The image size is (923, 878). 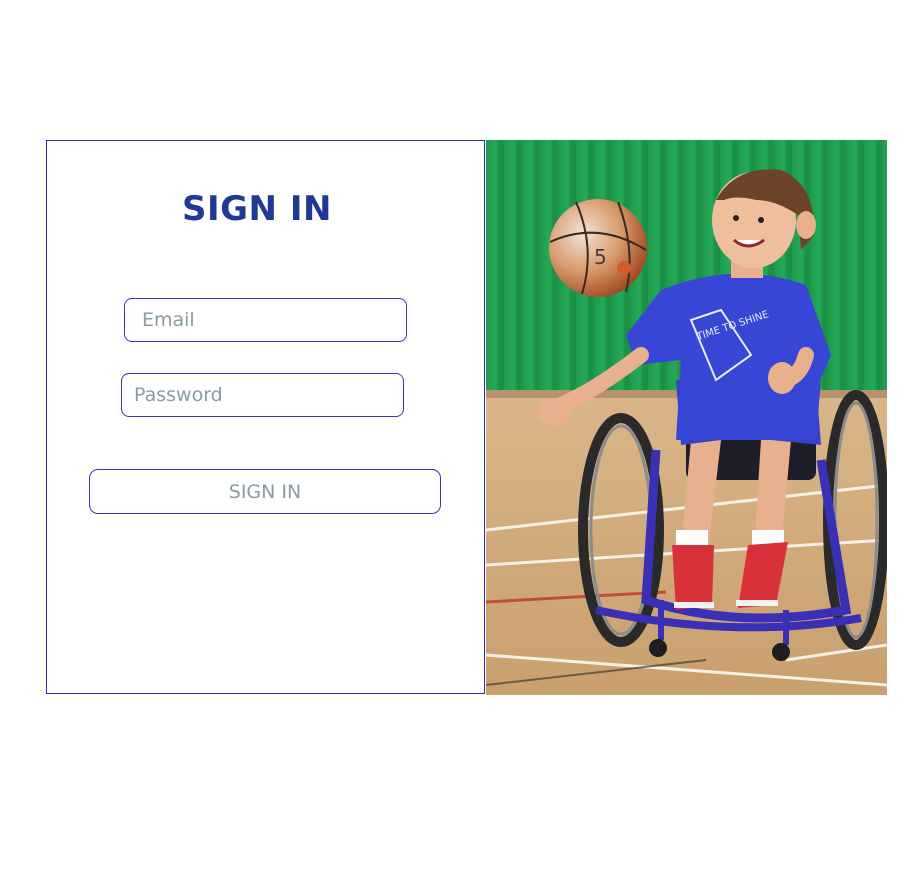 I want to click on svg-text: 5, so click(x=600, y=257).